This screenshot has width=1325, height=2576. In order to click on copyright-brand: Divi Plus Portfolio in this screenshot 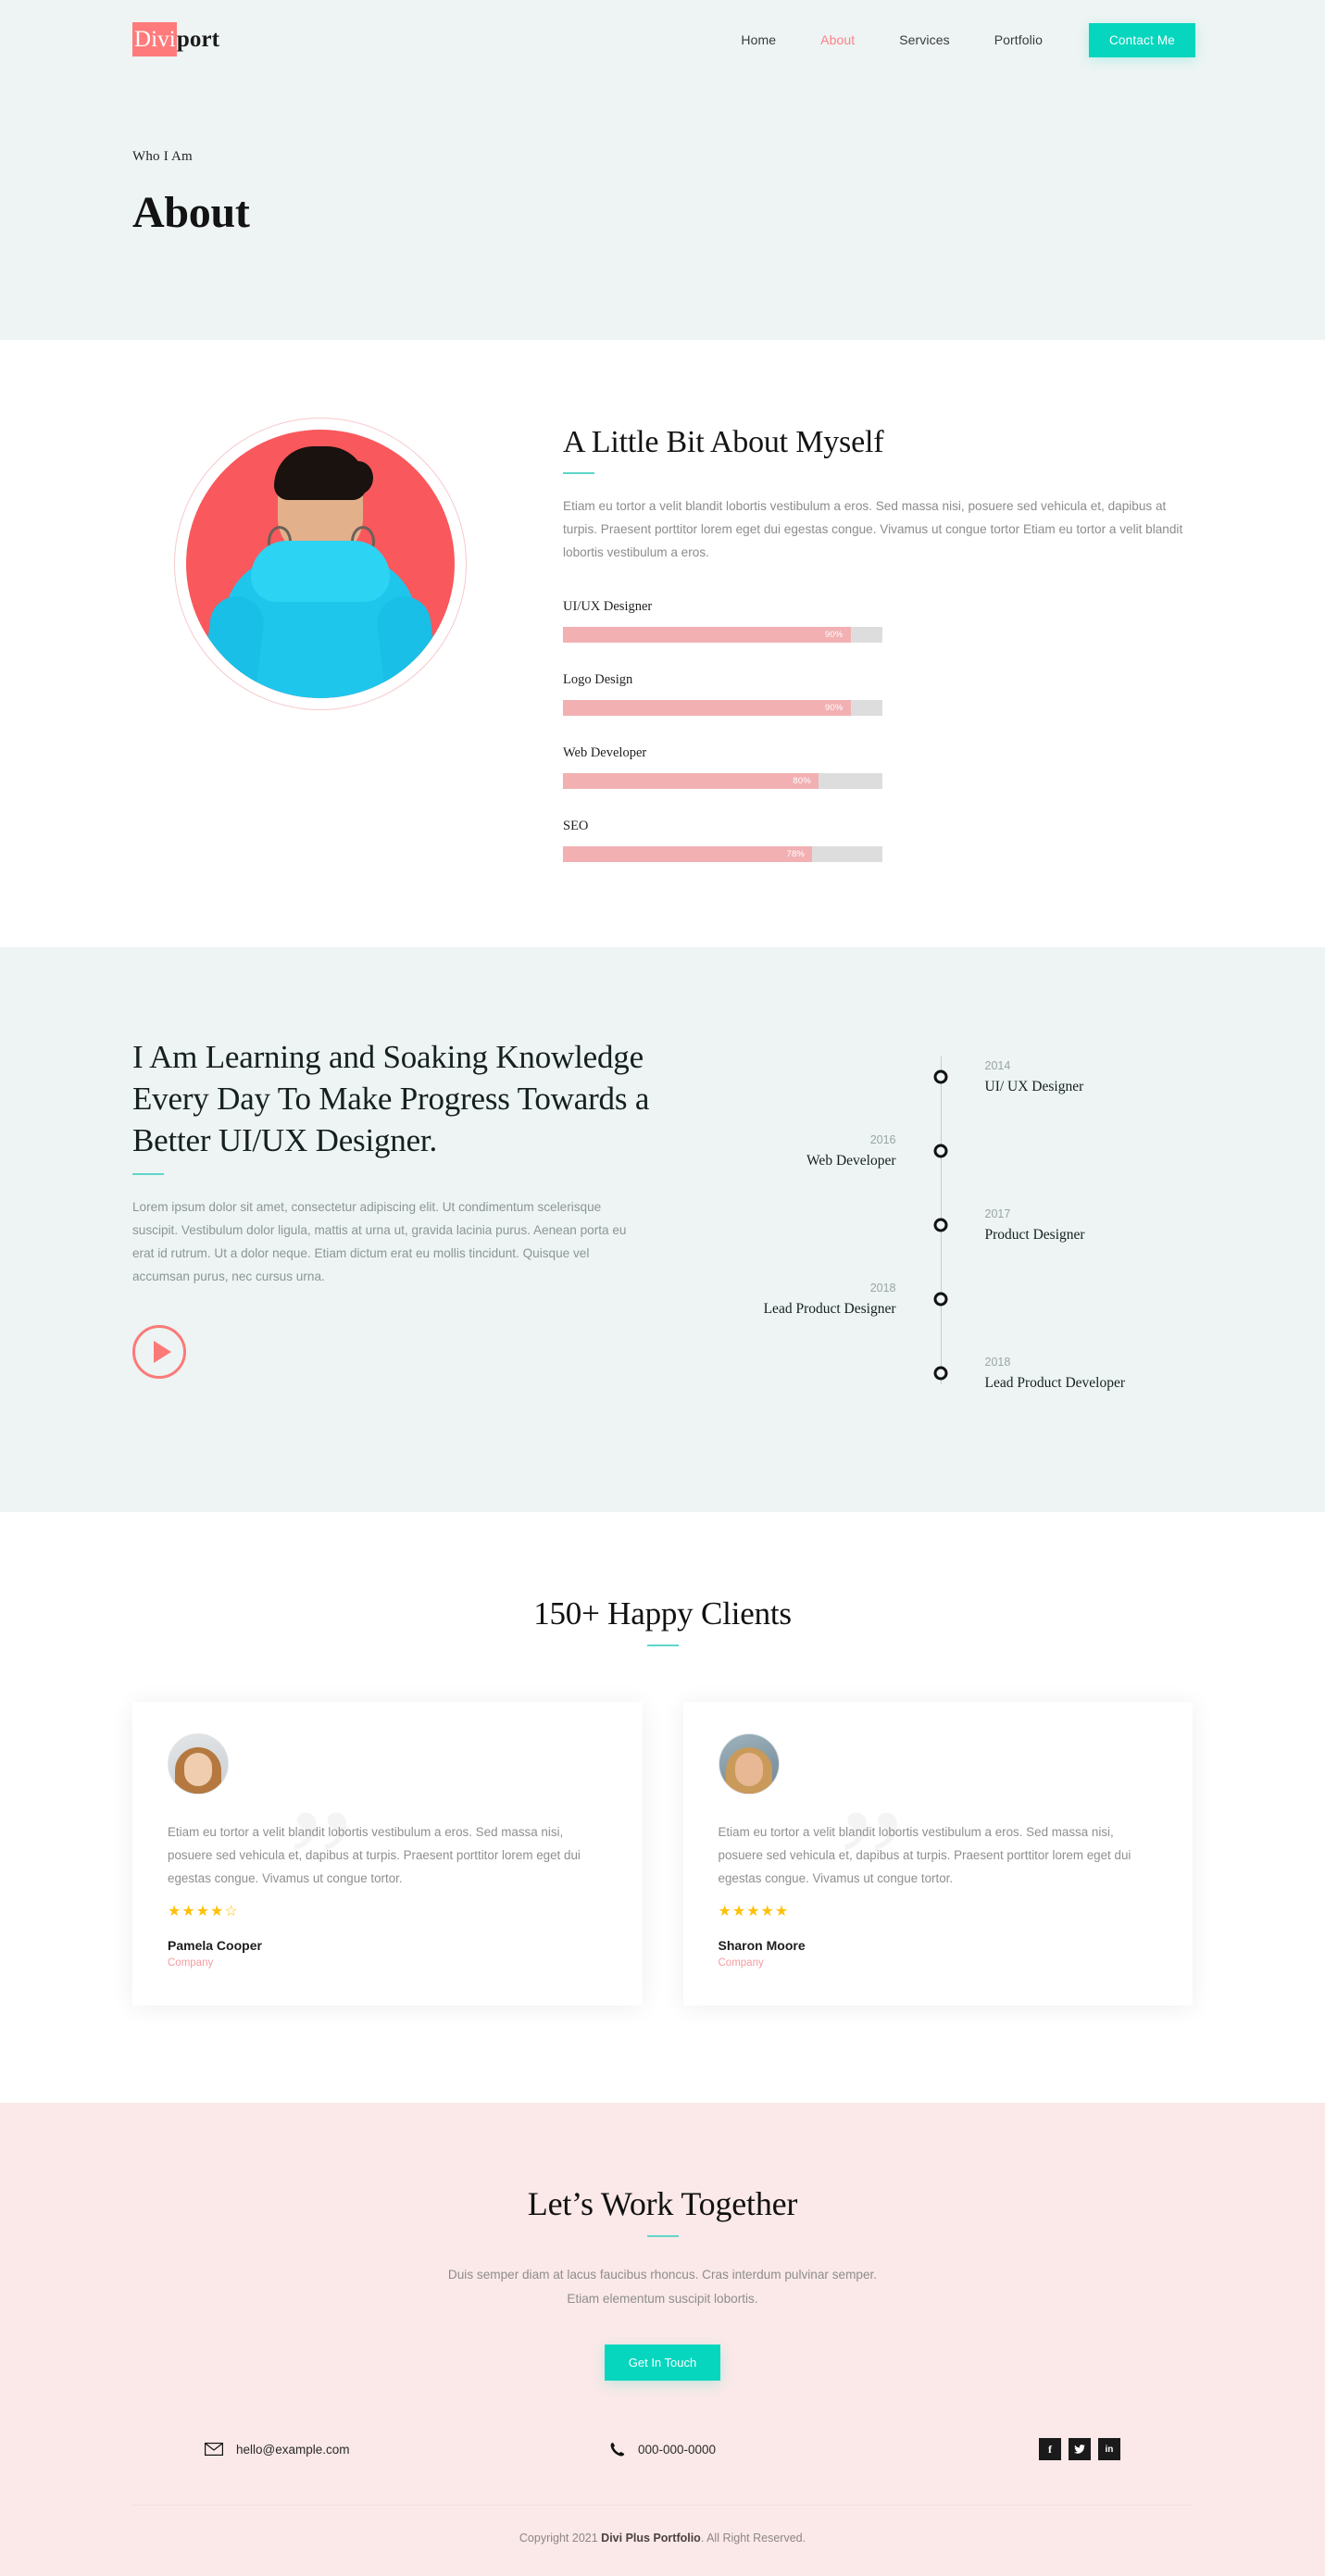, I will do `click(651, 2539)`.